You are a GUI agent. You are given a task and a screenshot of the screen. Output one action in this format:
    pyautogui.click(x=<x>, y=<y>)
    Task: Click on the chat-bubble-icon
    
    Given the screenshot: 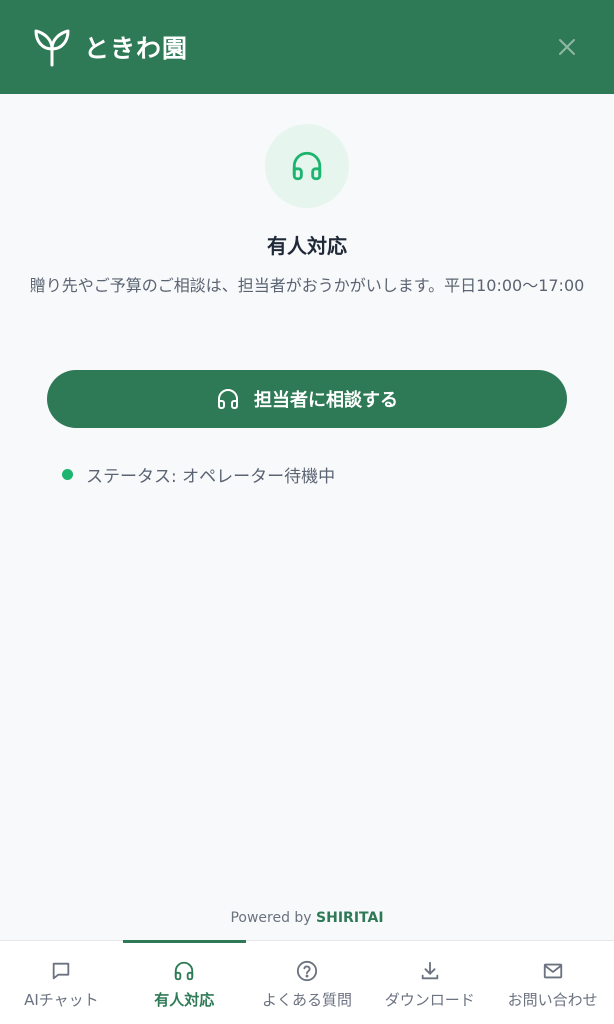 What is the action you would take?
    pyautogui.click(x=61, y=971)
    